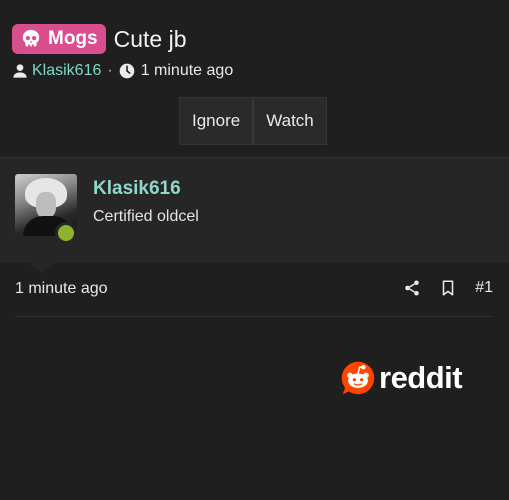  Describe the element at coordinates (61, 289) in the screenshot. I see `post-time: 1 minute ago` at that location.